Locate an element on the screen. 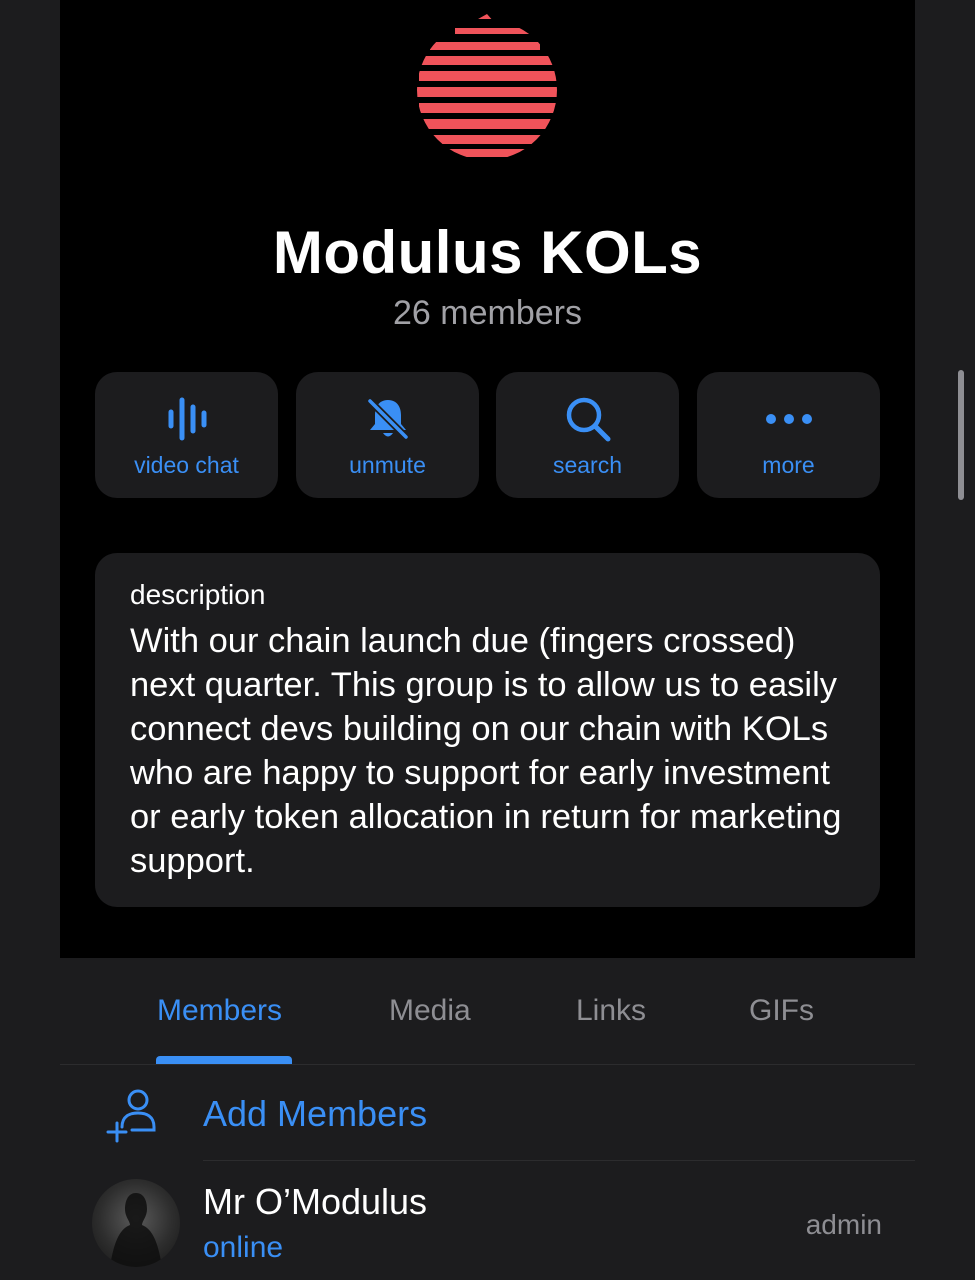 The height and width of the screenshot is (1280, 975). ellipsis-icon is located at coordinates (788, 419).